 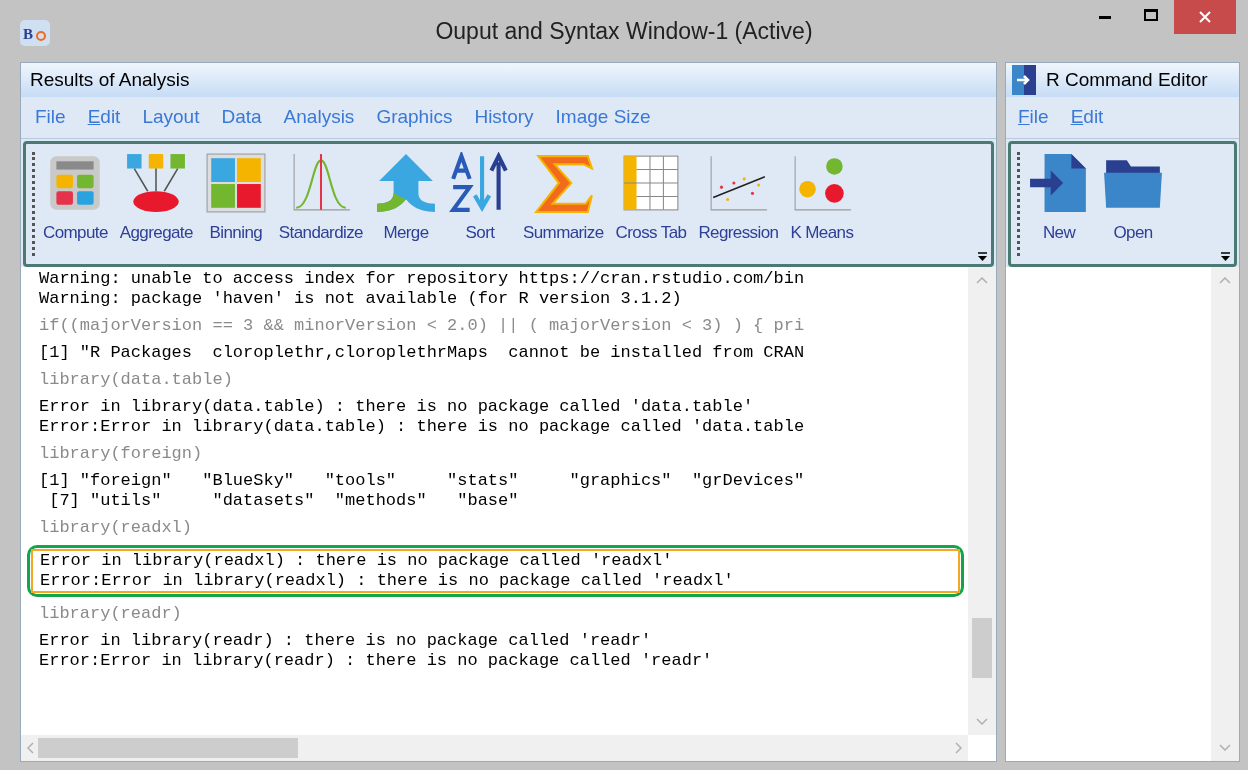 I want to click on toolbar-button: Sort, so click(x=480, y=199).